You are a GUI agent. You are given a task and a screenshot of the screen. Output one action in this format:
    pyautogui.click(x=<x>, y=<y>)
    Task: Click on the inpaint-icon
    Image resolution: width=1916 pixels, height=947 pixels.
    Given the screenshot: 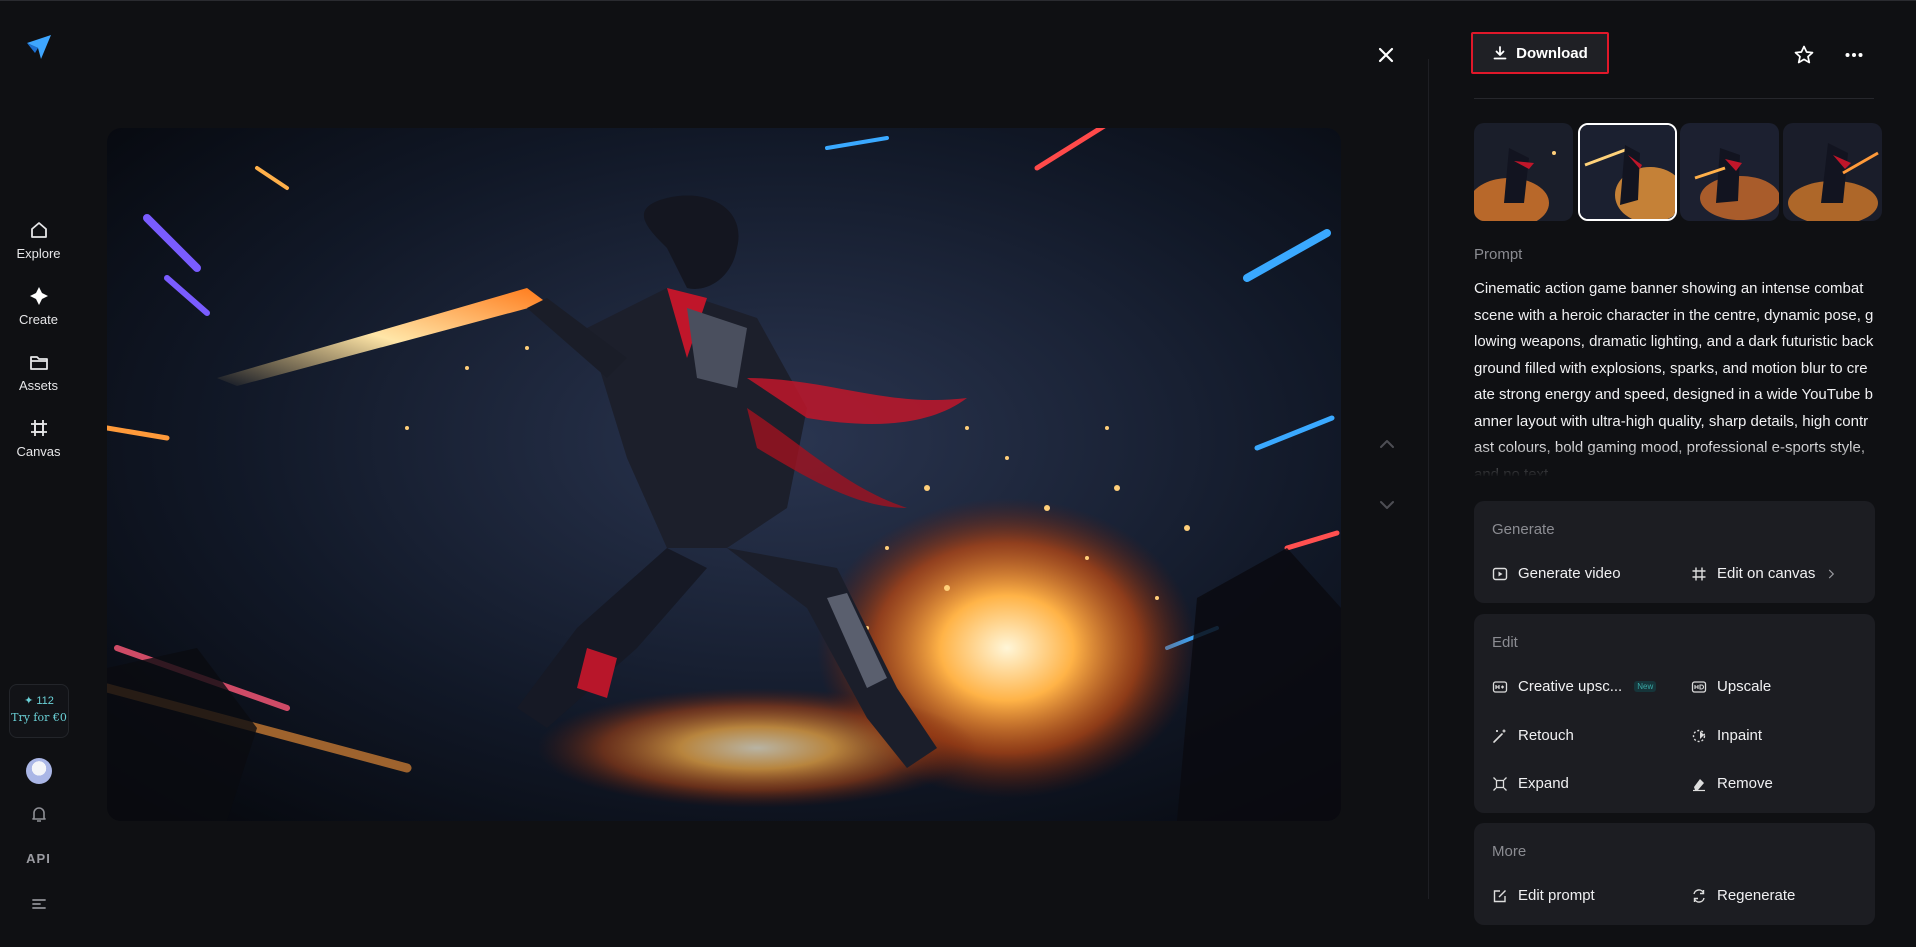 What is the action you would take?
    pyautogui.click(x=1699, y=735)
    